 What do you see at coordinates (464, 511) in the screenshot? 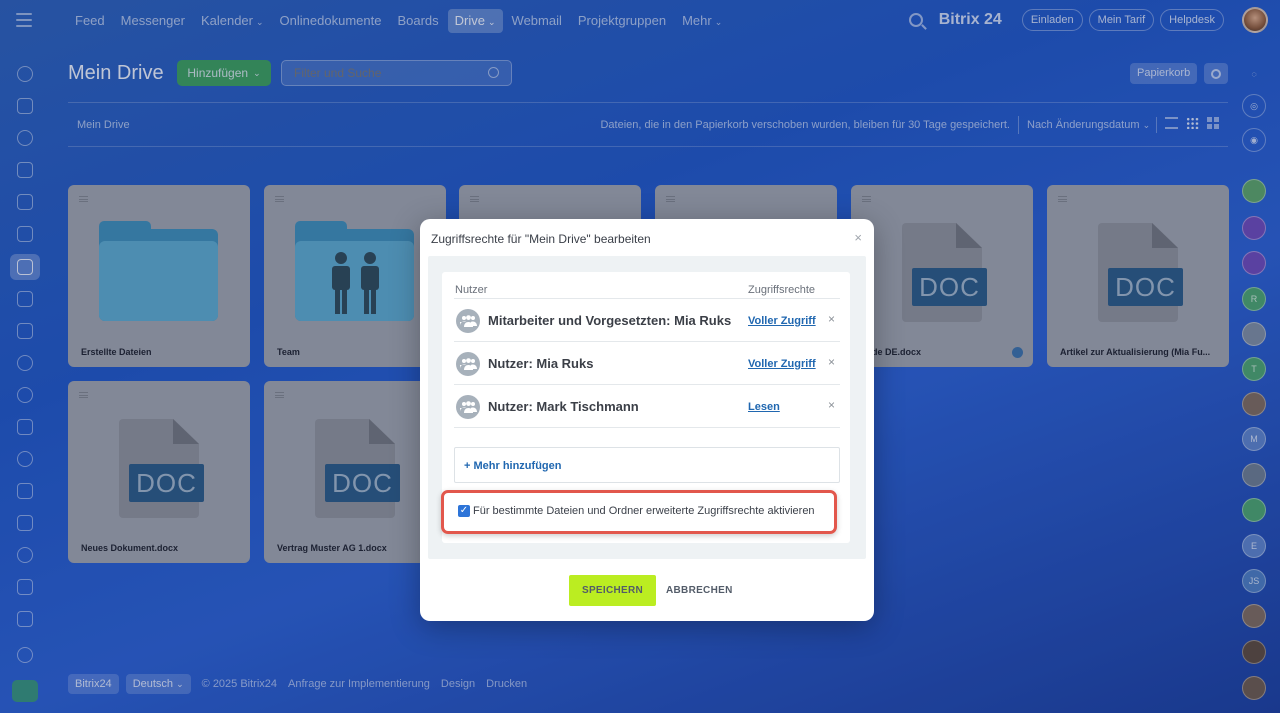
I see `extended-rights-checkbox: ✓` at bounding box center [464, 511].